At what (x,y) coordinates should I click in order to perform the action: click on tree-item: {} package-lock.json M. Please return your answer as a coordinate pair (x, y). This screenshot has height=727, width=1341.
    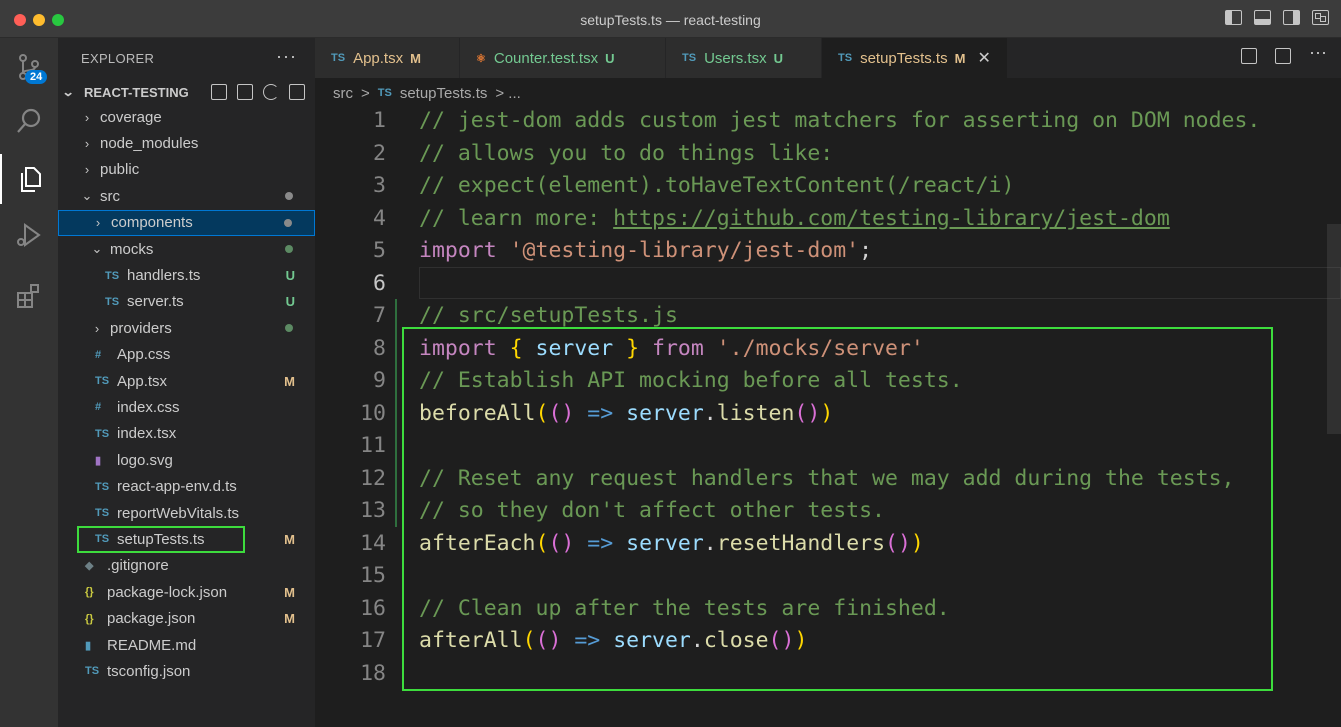
    Looking at the image, I should click on (186, 592).